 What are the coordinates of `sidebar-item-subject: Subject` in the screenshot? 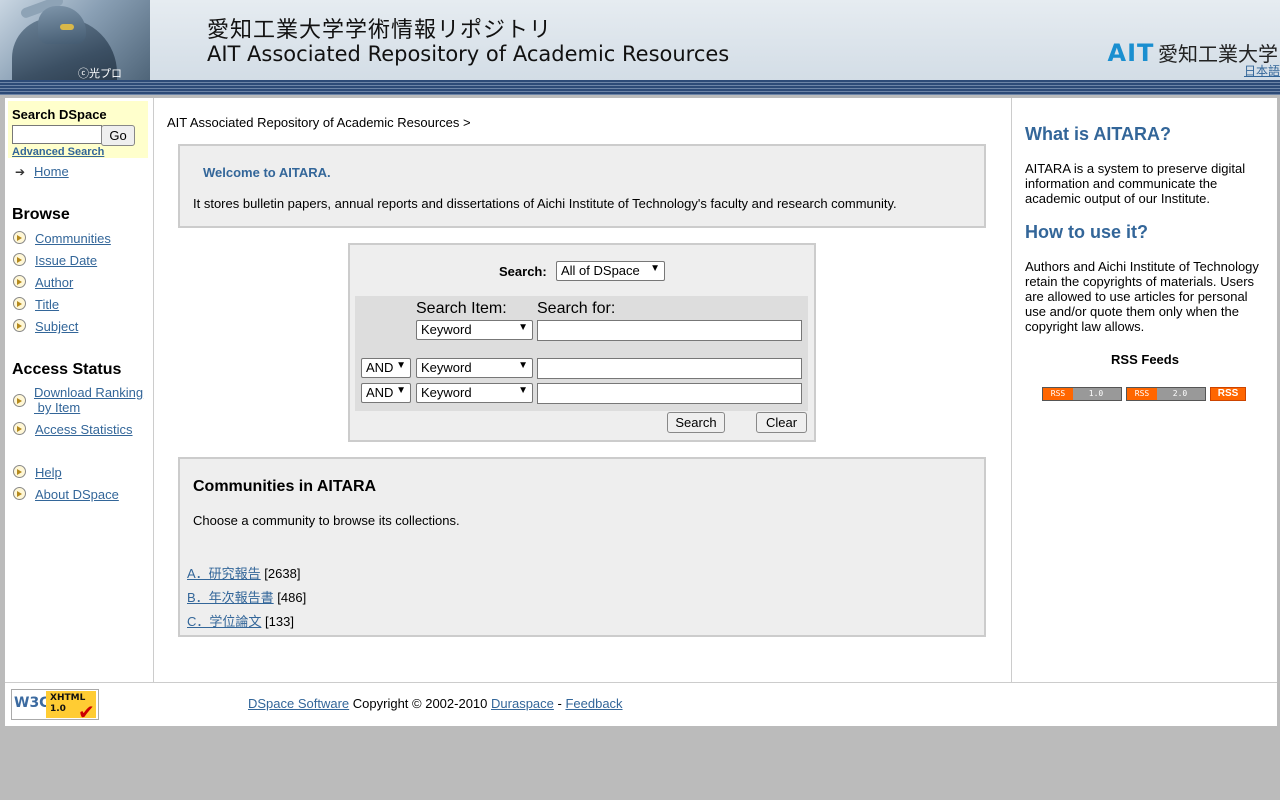 It's located at (45, 326).